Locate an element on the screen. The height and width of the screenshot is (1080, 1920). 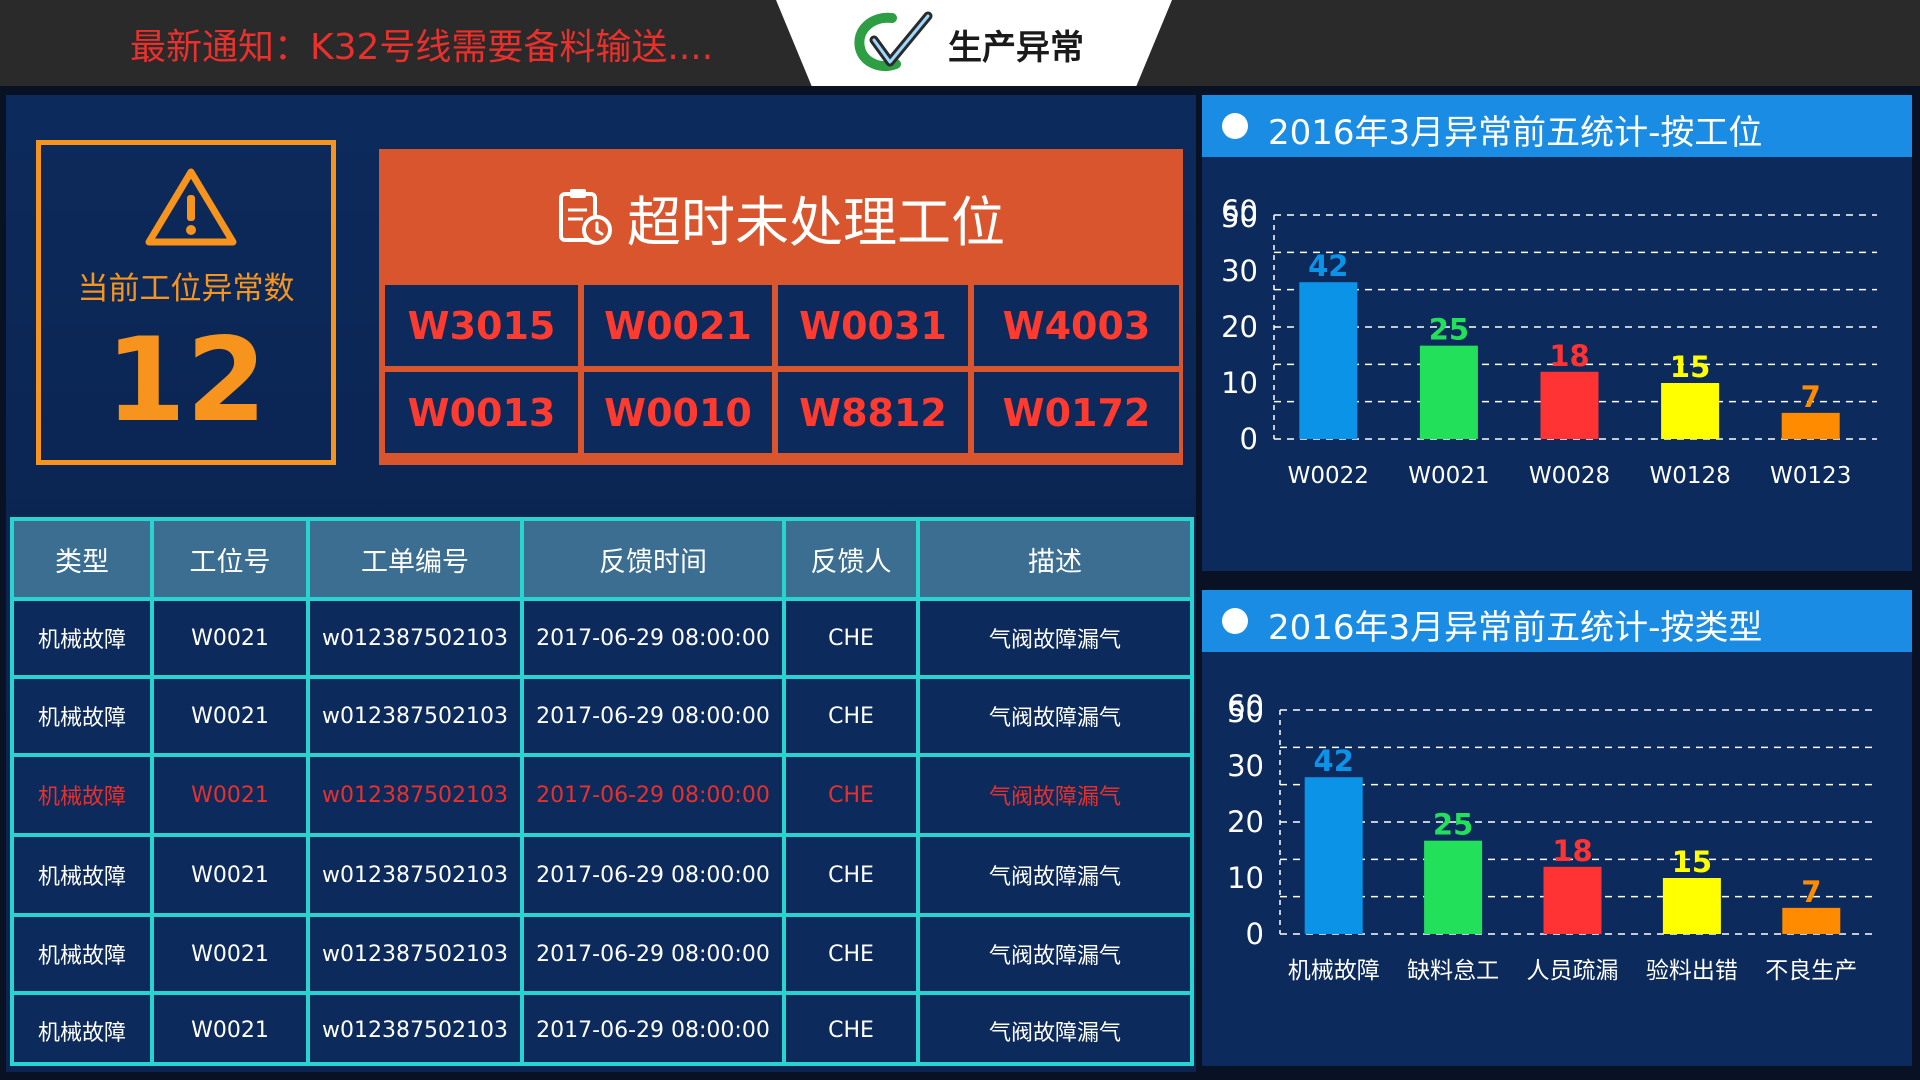
bar-value-label: 15 is located at coordinates (1692, 862).